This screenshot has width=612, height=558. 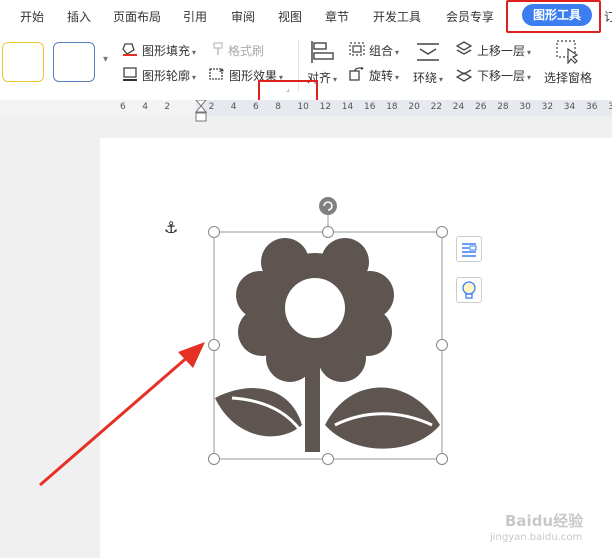 I want to click on rotate-handle-icon, so click(x=328, y=206).